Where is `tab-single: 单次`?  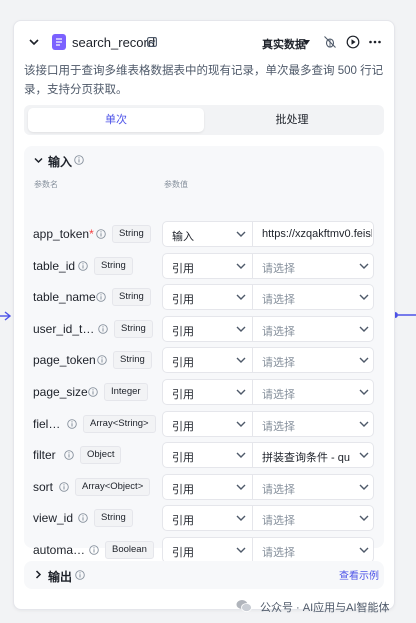
tab-single: 单次 is located at coordinates (116, 120).